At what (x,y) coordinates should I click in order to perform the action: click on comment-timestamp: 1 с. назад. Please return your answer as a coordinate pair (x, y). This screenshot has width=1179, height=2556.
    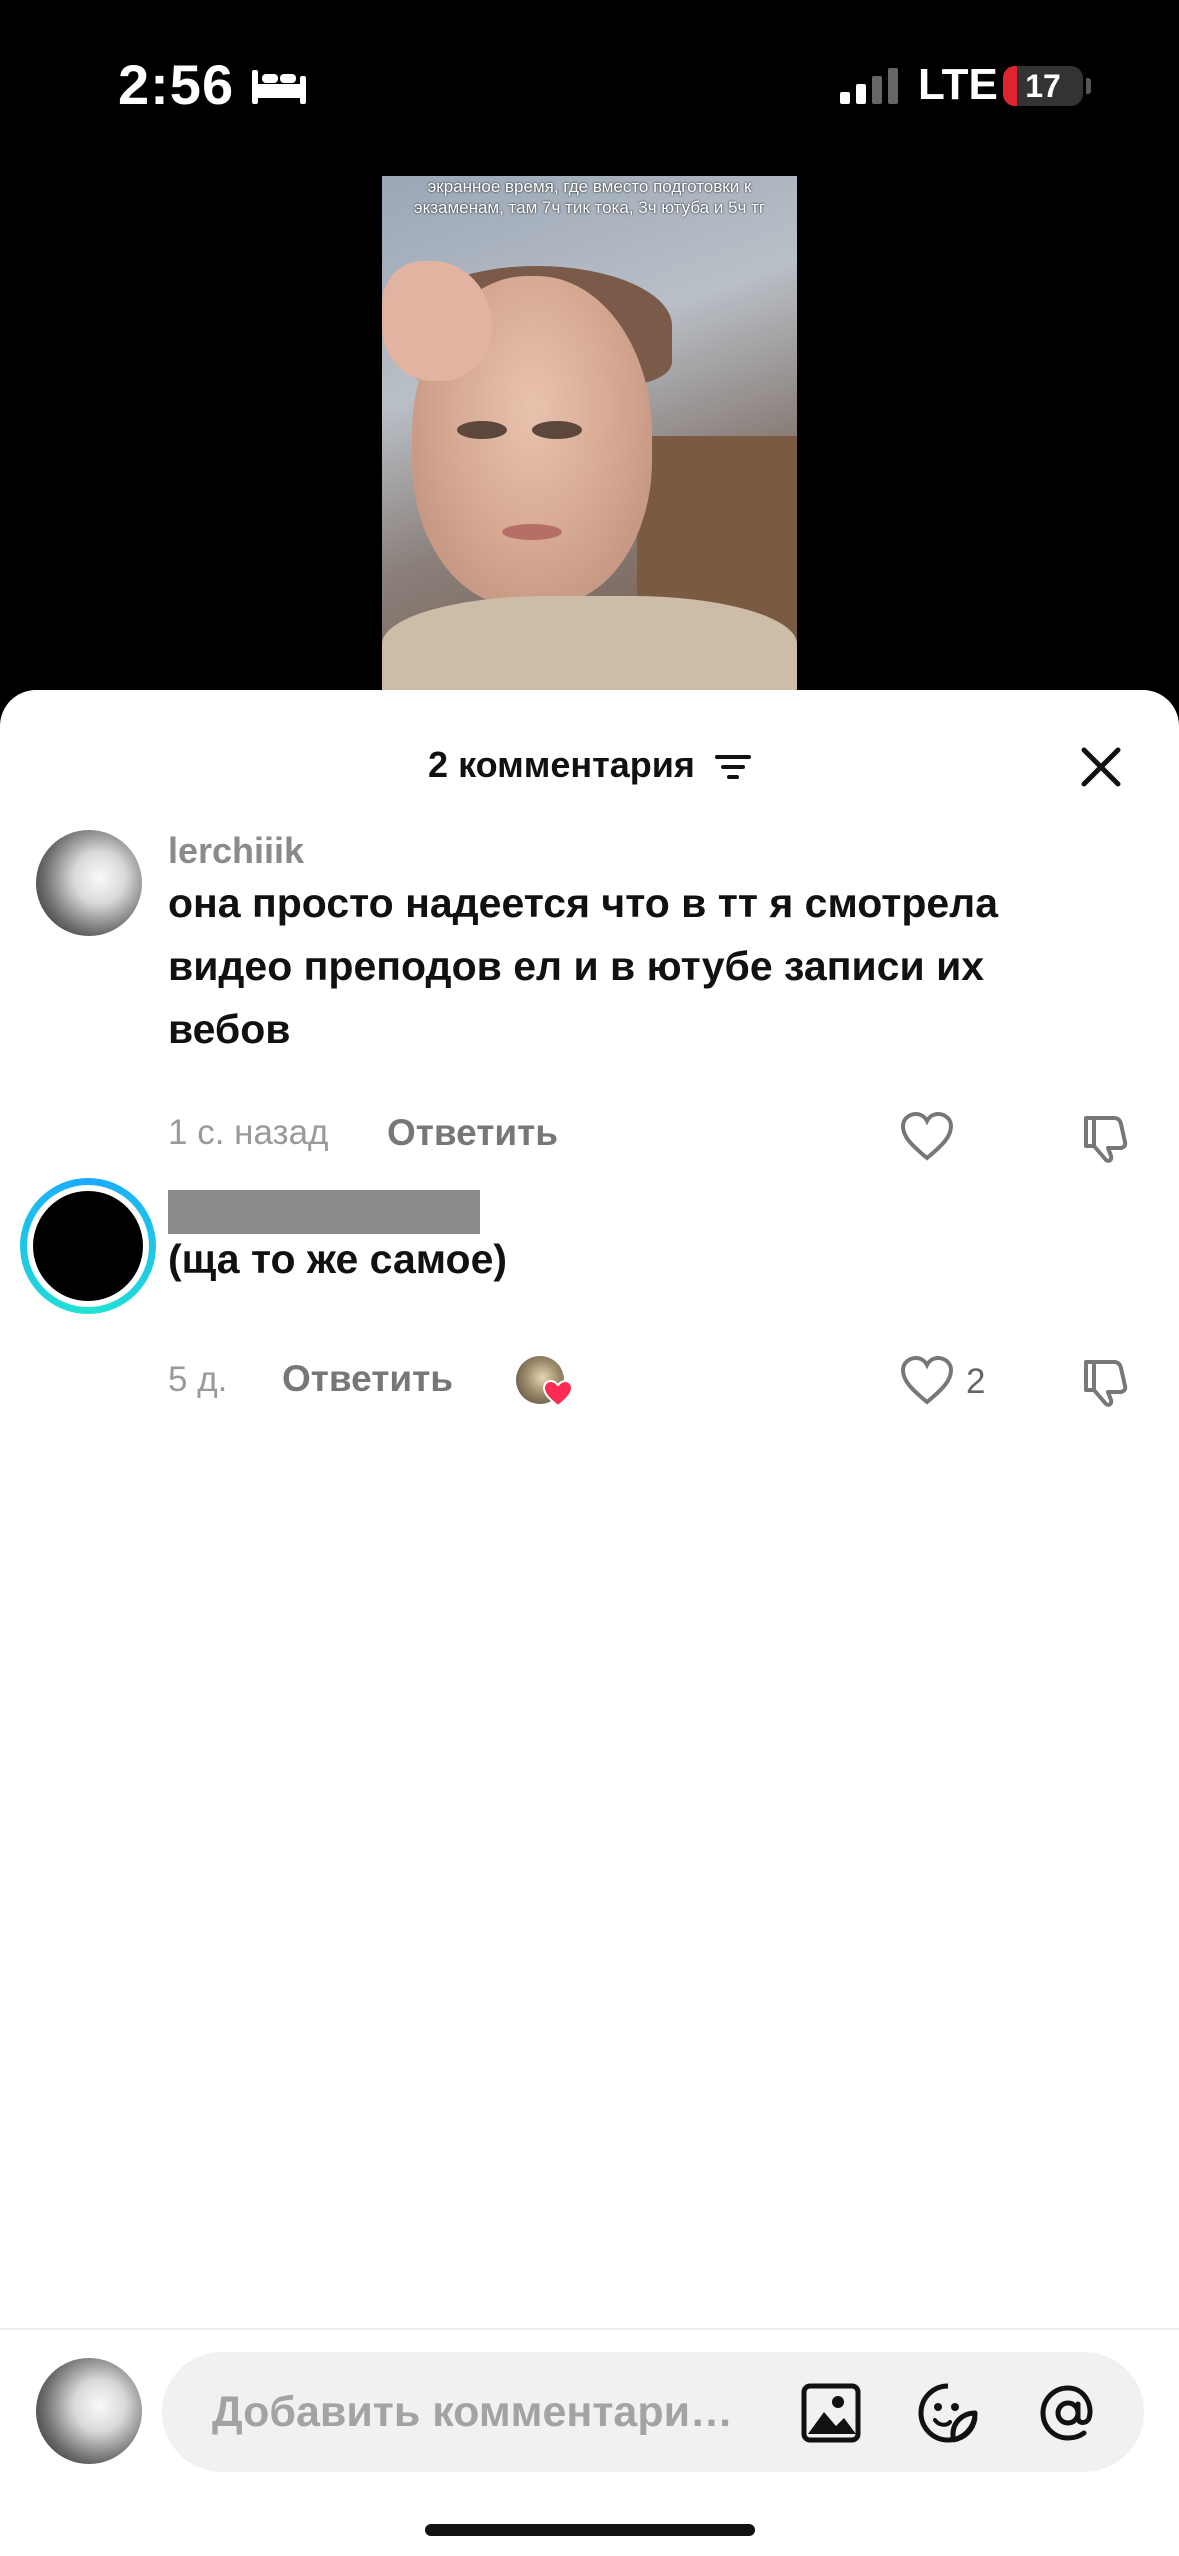
    Looking at the image, I should click on (248, 1132).